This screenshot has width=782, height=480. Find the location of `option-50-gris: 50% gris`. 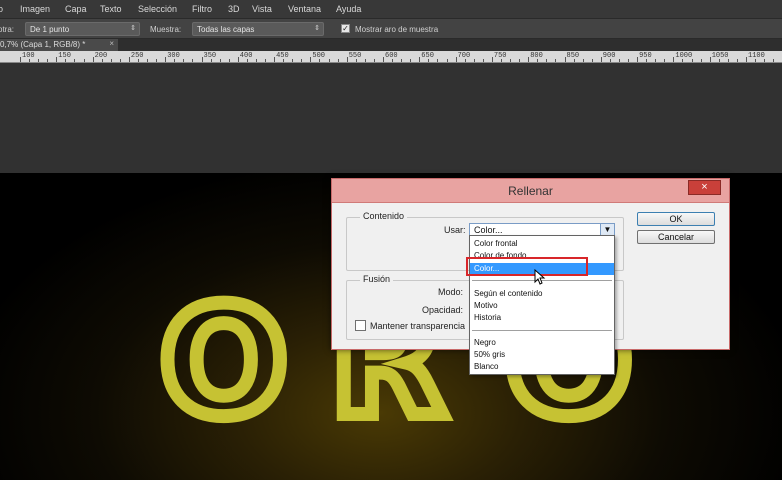

option-50-gris: 50% gris is located at coordinates (542, 355).